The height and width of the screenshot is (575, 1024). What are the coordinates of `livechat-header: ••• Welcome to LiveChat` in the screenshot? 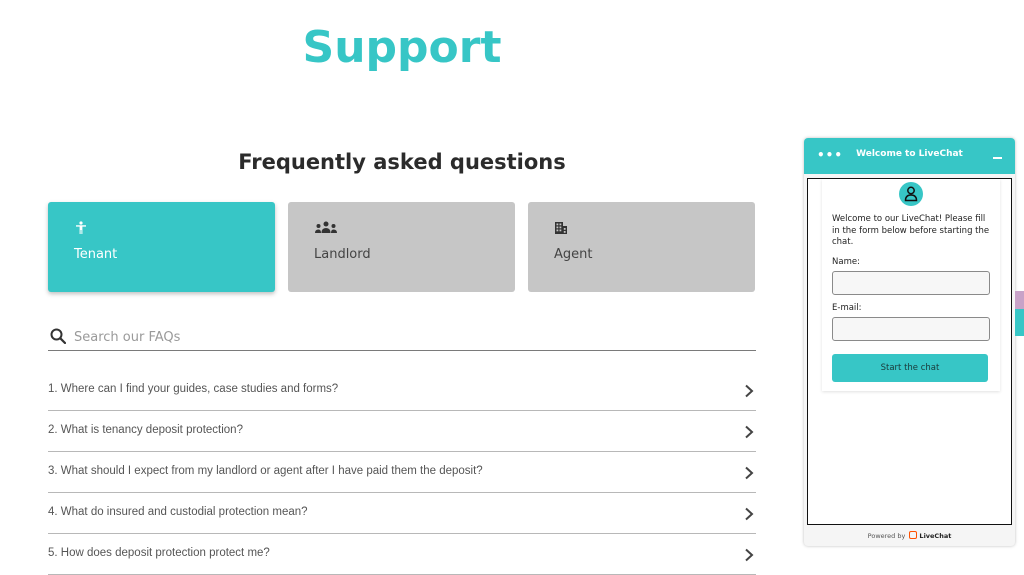 It's located at (909, 156).